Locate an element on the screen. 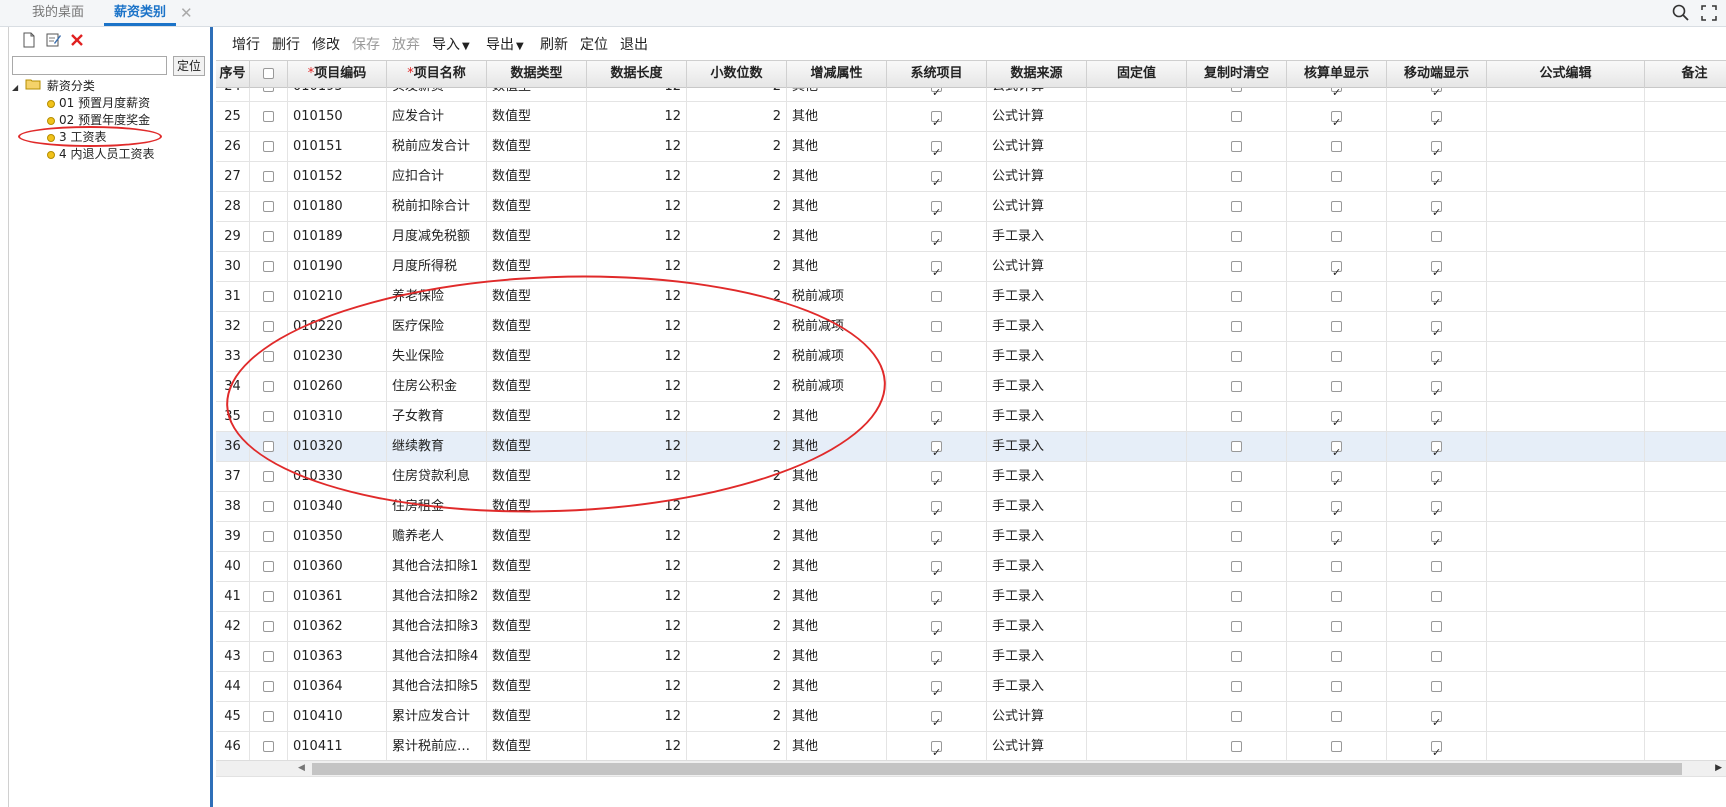  tree-root: ◢ 薪资分类 is located at coordinates (53, 86).